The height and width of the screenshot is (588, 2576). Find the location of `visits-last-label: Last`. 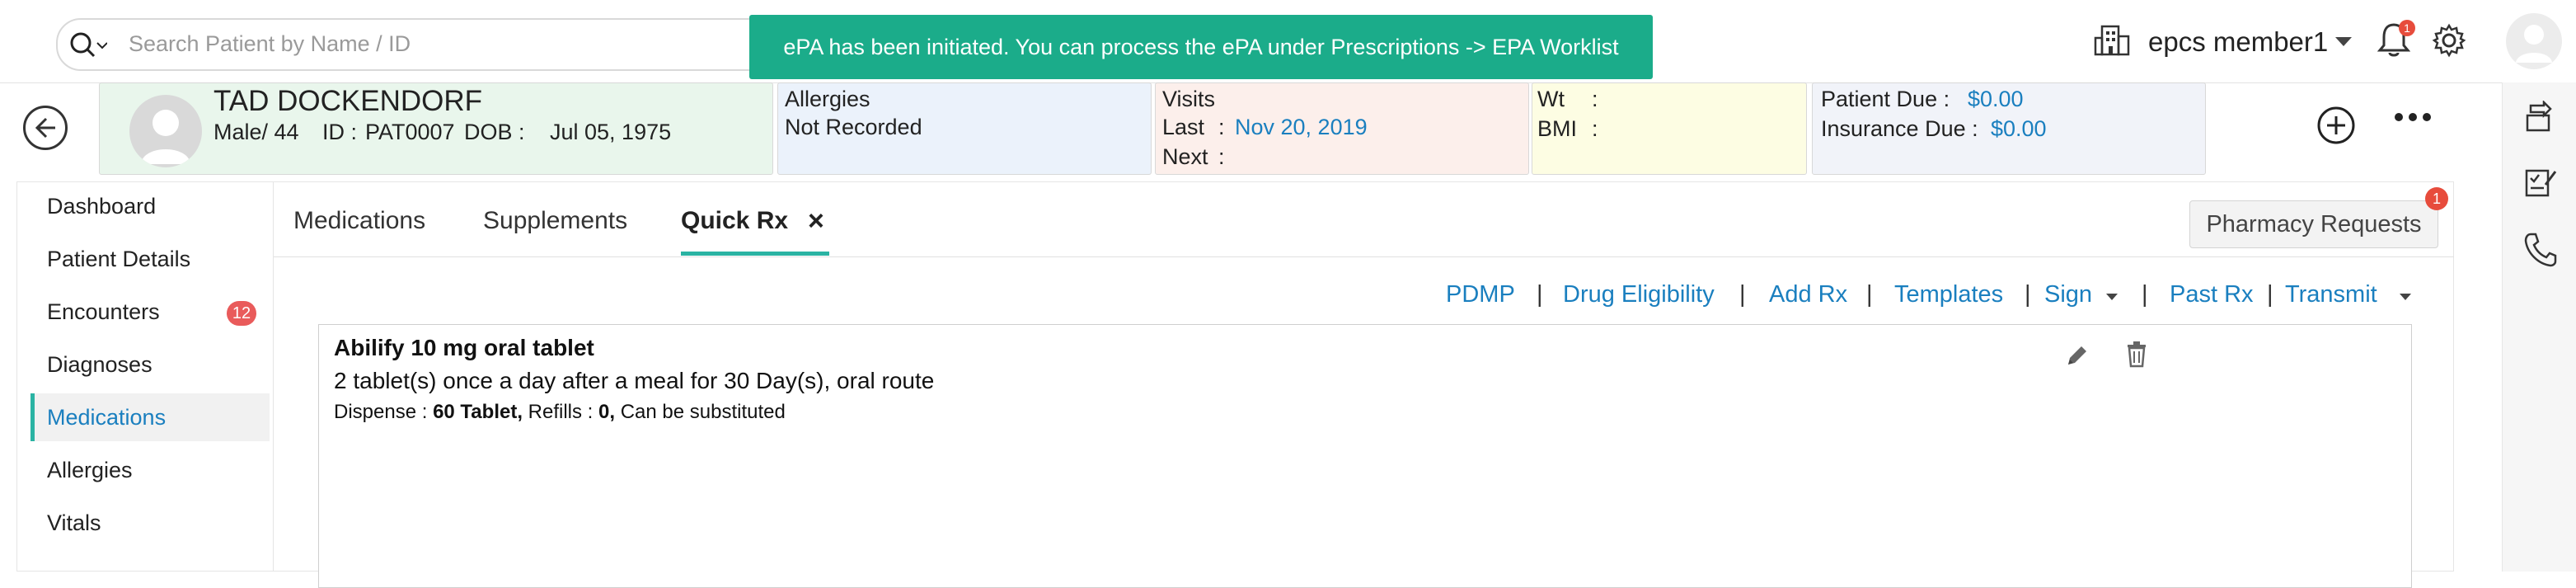

visits-last-label: Last is located at coordinates (1183, 127).